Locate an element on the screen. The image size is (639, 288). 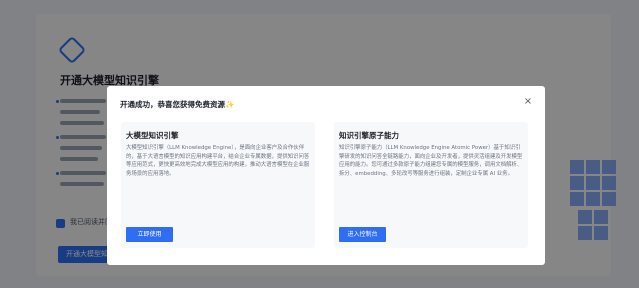
card-title: 大模型知识引擎 is located at coordinates (152, 135).